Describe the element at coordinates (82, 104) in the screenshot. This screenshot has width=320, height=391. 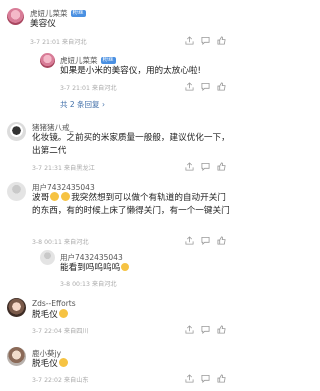
I see `more-replies-link: 共 2 条回复 ›` at that location.